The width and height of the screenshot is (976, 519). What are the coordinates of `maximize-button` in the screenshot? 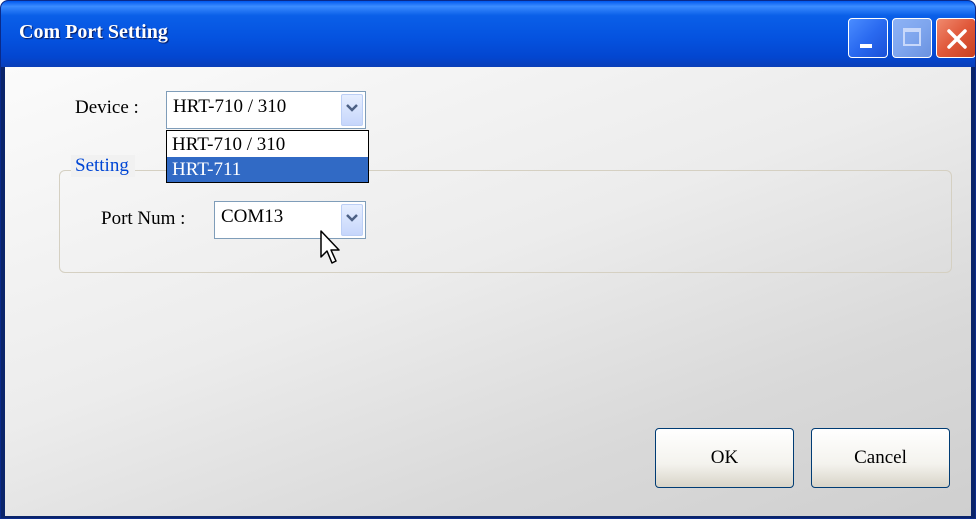 It's located at (912, 38).